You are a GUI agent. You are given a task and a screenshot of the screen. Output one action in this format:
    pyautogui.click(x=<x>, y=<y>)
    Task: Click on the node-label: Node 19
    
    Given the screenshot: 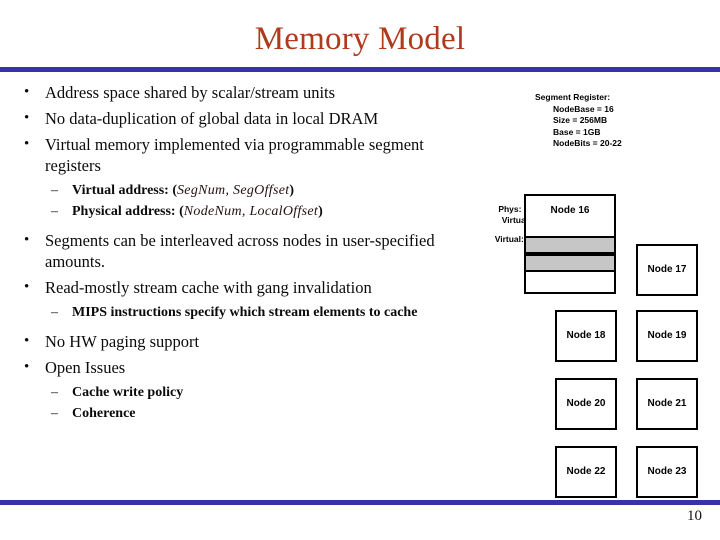 What is the action you would take?
    pyautogui.click(x=667, y=335)
    